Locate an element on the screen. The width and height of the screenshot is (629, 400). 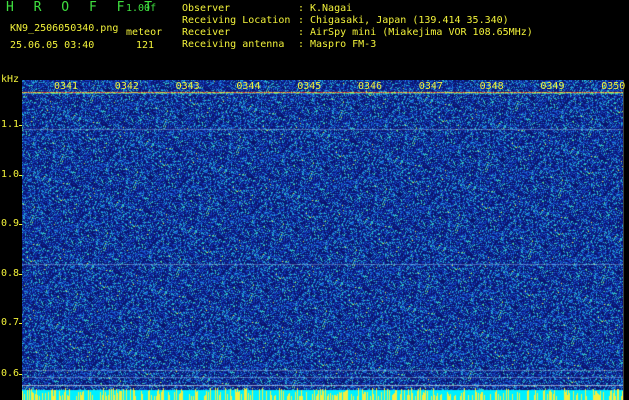
y-tick-label: 0.7 is located at coordinates (10, 322).